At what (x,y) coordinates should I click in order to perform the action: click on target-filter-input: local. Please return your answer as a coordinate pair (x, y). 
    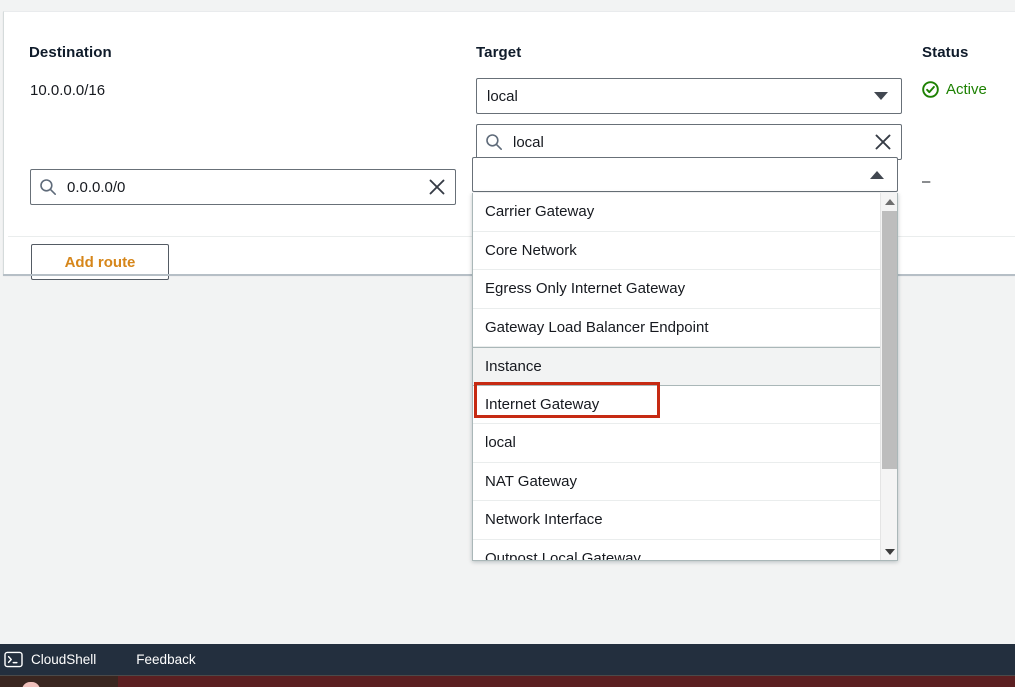
    Looking at the image, I should click on (689, 142).